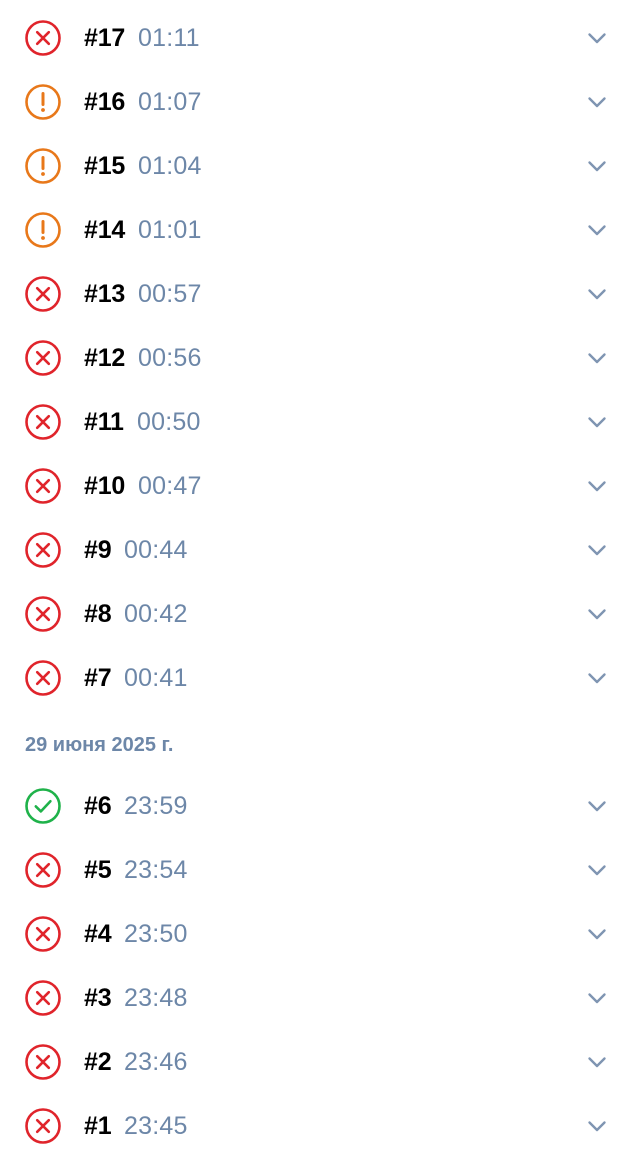 This screenshot has width=628, height=1158. What do you see at coordinates (314, 229) in the screenshot?
I see `run-row: #14 01:01` at bounding box center [314, 229].